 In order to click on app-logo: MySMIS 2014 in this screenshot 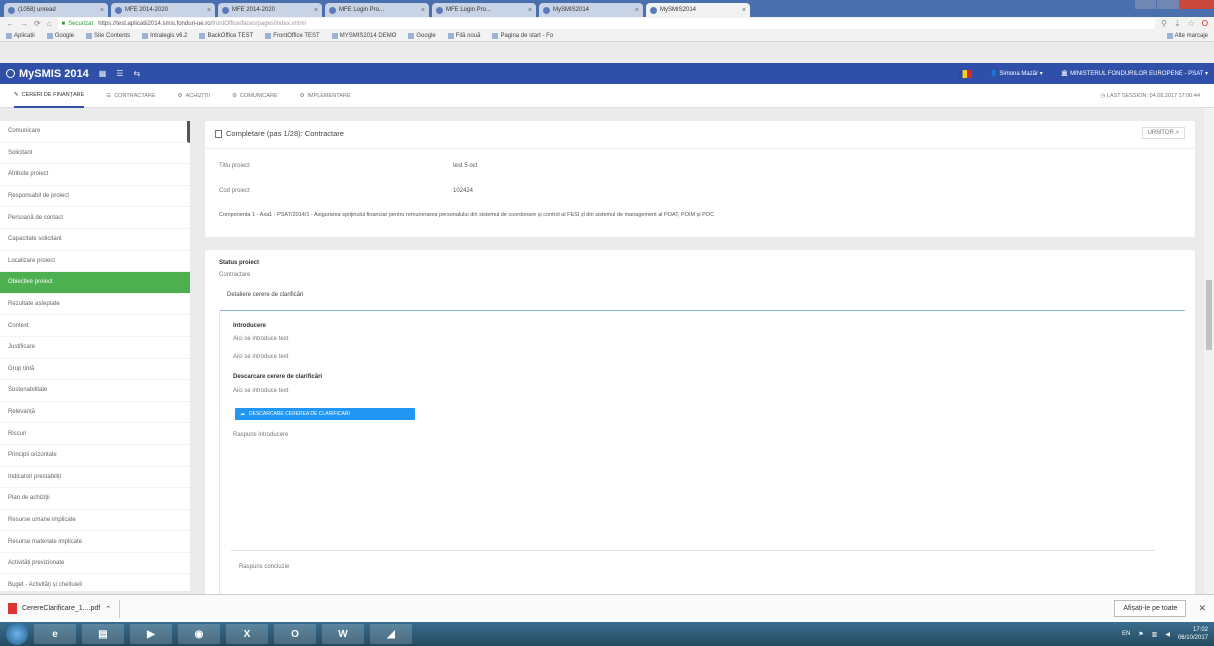, I will do `click(47, 74)`.